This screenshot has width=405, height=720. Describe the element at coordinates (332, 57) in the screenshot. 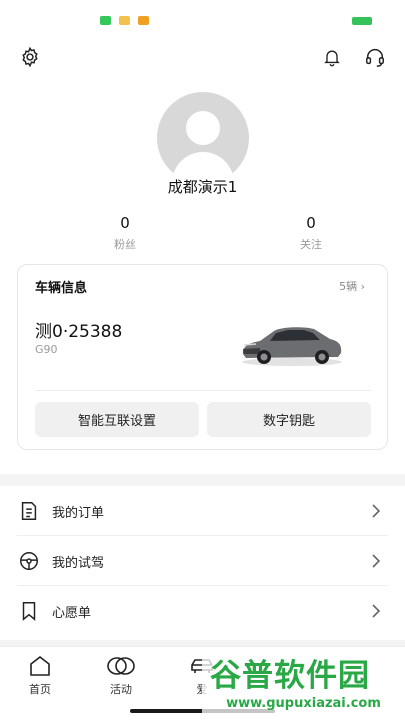

I see `bell-icon` at that location.